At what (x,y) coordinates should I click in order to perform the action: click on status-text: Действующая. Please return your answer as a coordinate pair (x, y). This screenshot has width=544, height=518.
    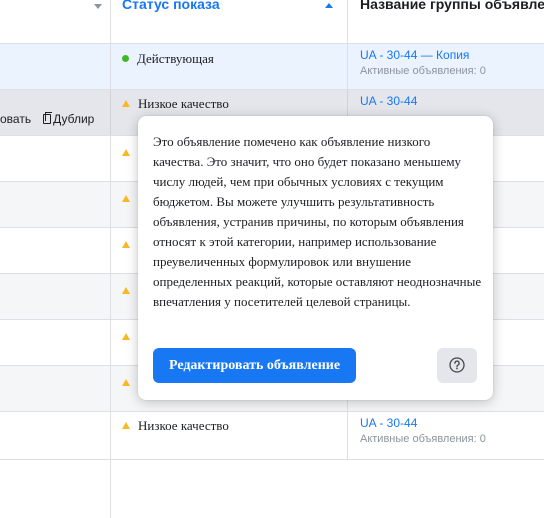
    Looking at the image, I should click on (175, 58).